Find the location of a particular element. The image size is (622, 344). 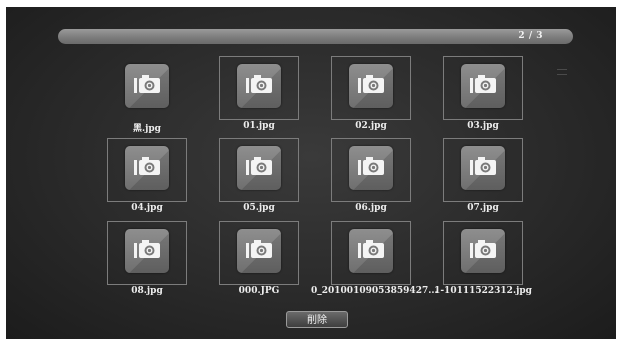

file-tile: 06.jpg is located at coordinates (371, 178).